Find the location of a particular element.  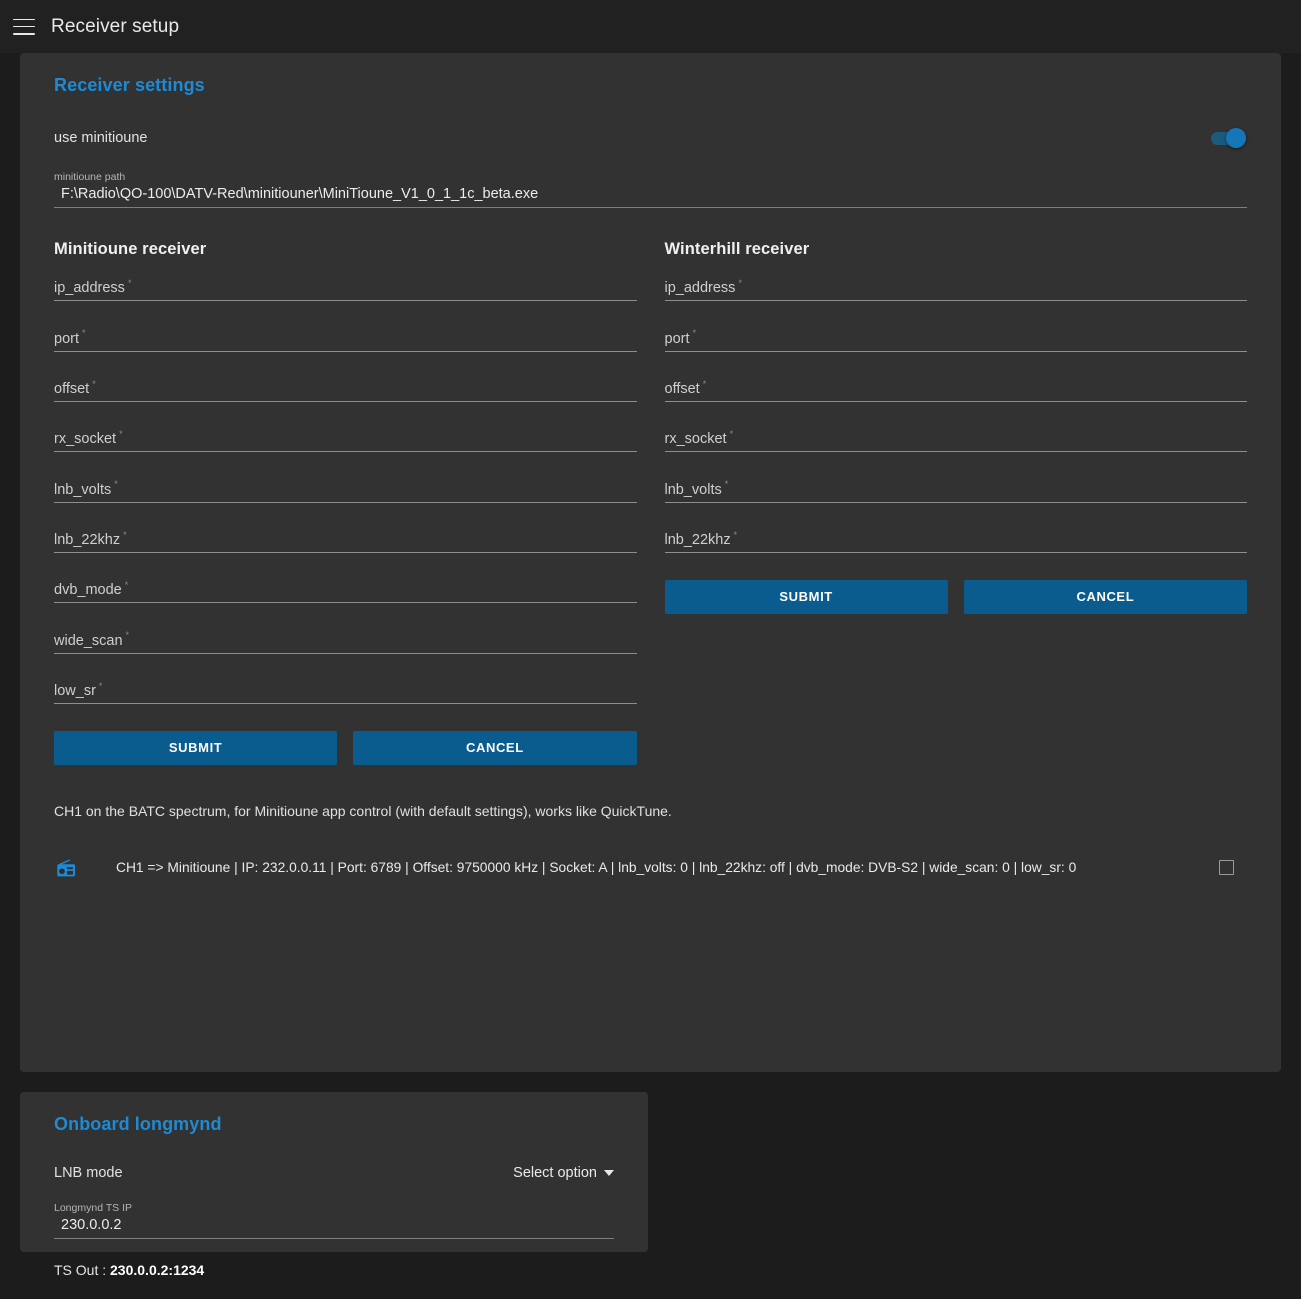

winterhill-receiver-heading: Winterhill receiver is located at coordinates (737, 249).